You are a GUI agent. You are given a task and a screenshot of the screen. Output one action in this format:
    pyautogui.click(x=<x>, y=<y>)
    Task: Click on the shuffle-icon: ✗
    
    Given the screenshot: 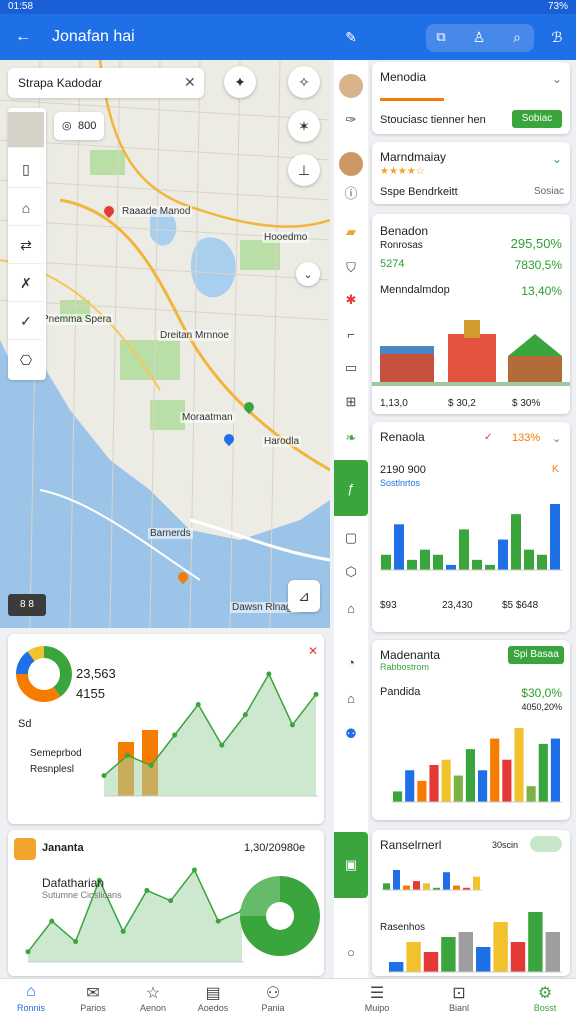 What is the action you would take?
    pyautogui.click(x=26, y=284)
    